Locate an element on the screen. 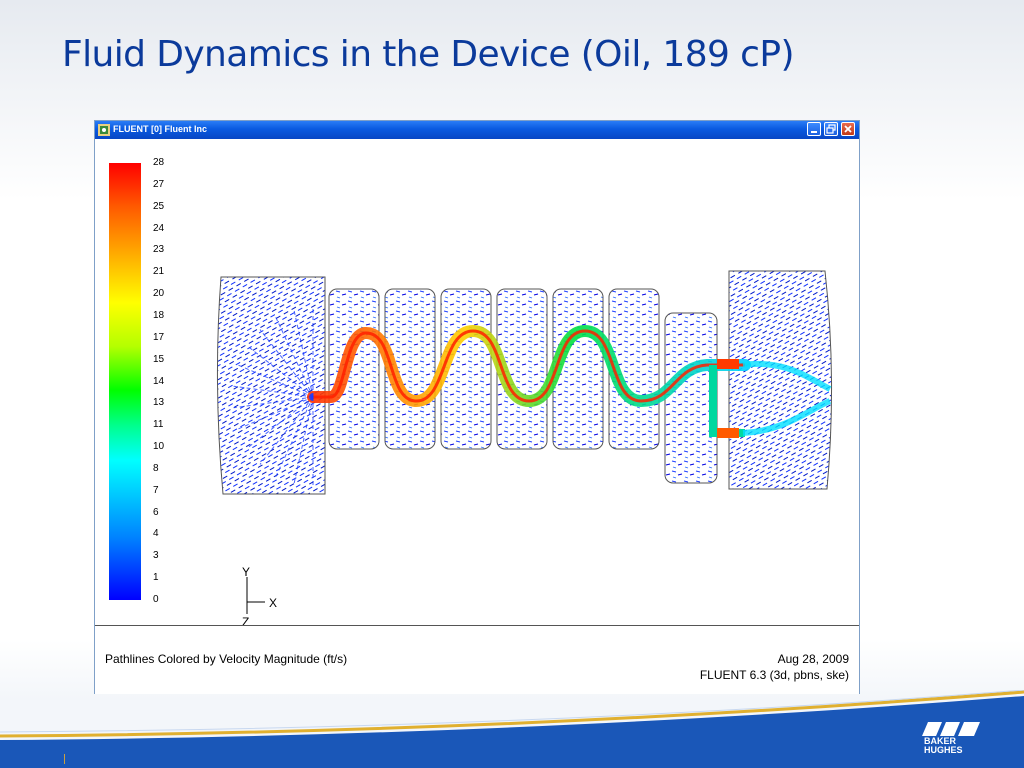  close-icon is located at coordinates (848, 129).